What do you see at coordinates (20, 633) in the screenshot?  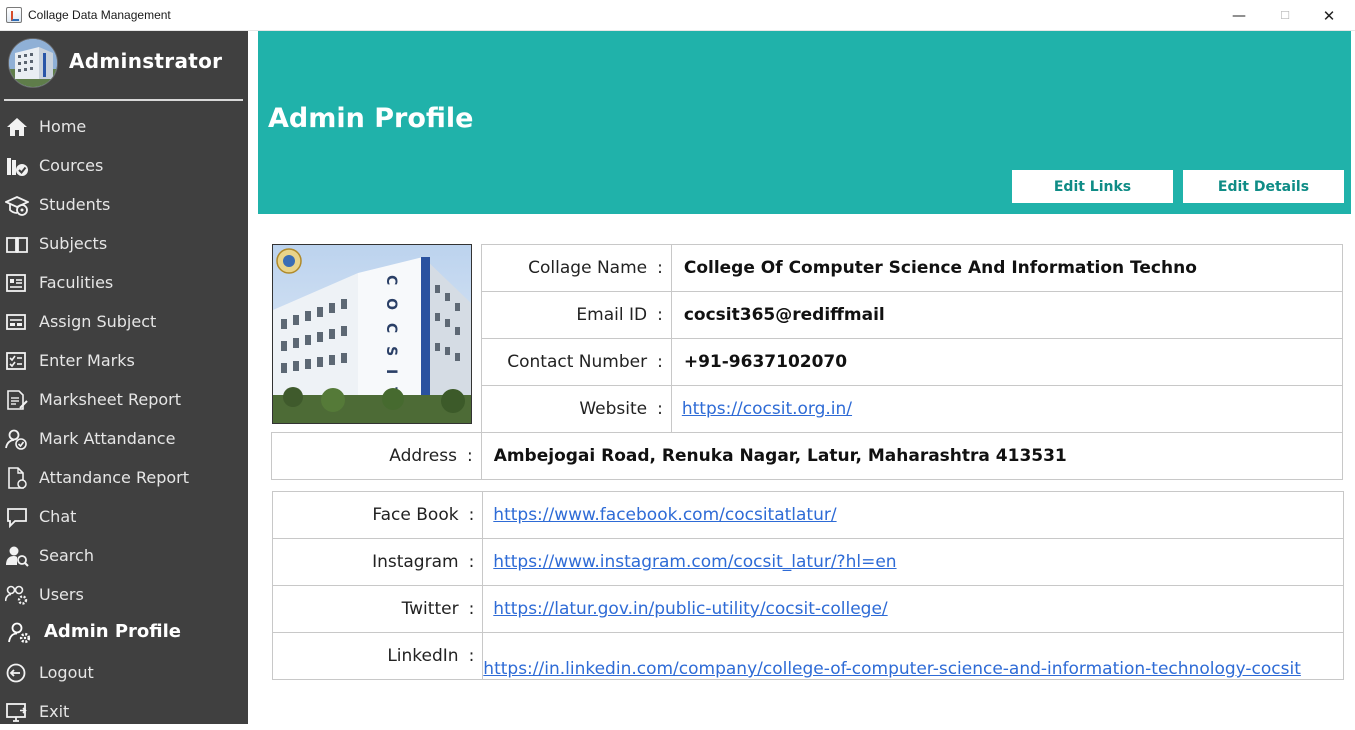 I see `user-gear-icon` at bounding box center [20, 633].